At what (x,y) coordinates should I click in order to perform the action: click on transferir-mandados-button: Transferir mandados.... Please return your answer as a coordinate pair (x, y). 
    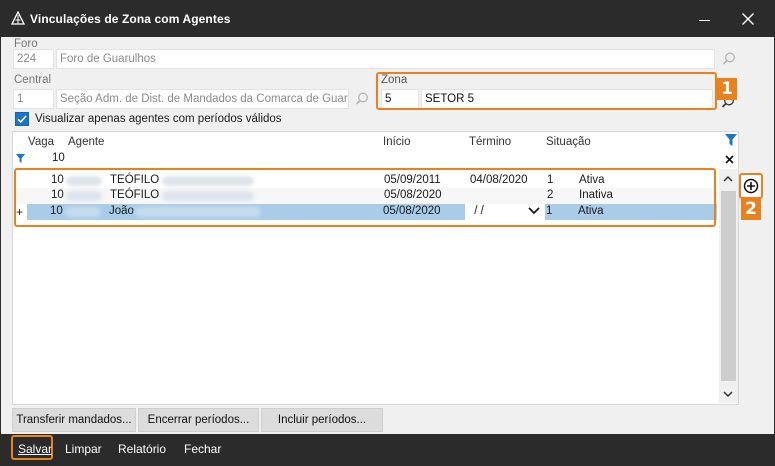
    Looking at the image, I should click on (74, 420).